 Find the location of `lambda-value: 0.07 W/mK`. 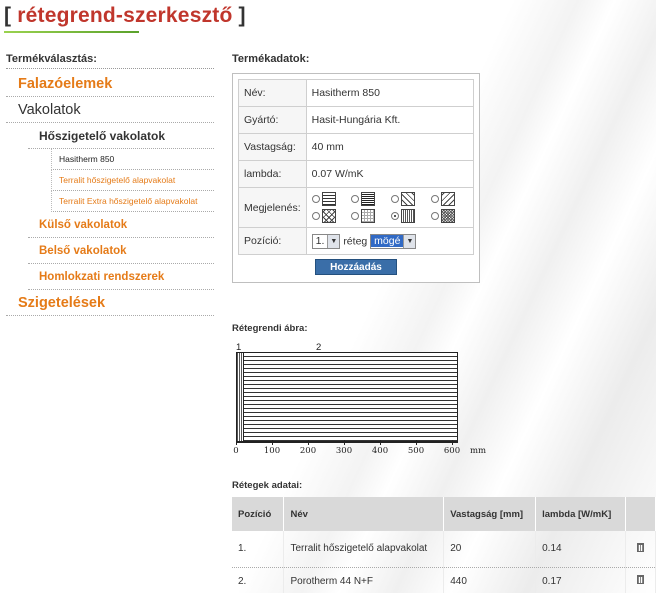

lambda-value: 0.07 W/mK is located at coordinates (390, 174).